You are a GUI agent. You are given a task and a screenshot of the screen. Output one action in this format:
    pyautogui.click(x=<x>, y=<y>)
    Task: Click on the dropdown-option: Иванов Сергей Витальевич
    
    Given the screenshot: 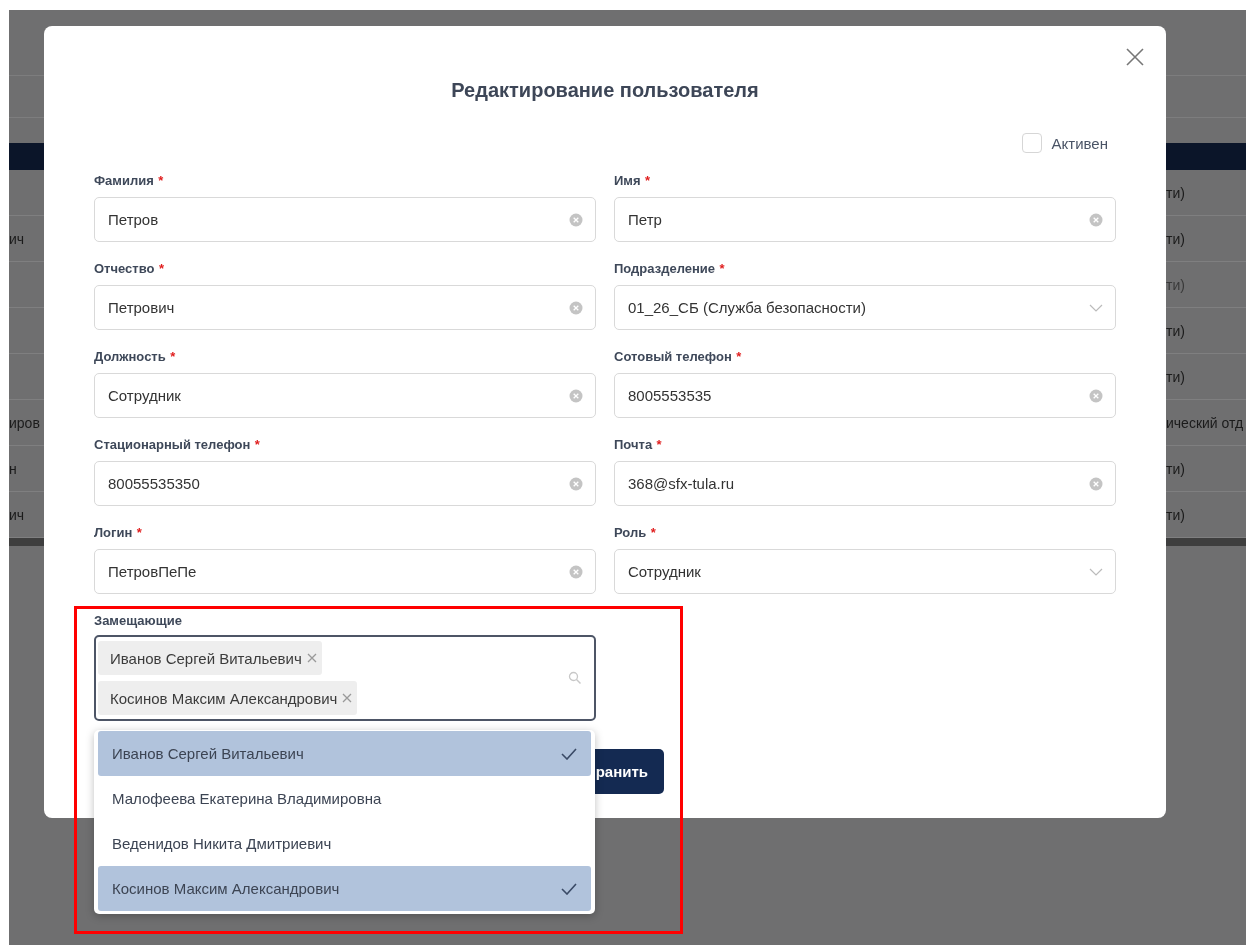 What is the action you would take?
    pyautogui.click(x=344, y=753)
    